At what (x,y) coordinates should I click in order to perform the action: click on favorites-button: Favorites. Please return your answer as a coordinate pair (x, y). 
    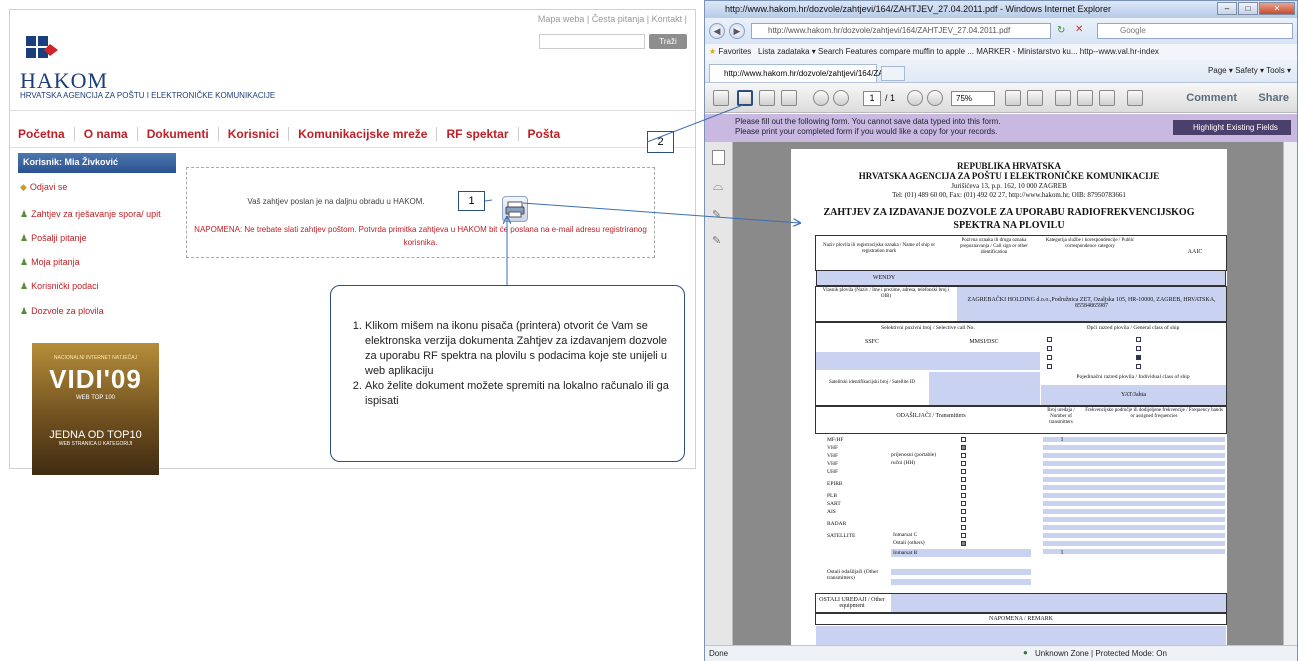
    Looking at the image, I should click on (734, 51).